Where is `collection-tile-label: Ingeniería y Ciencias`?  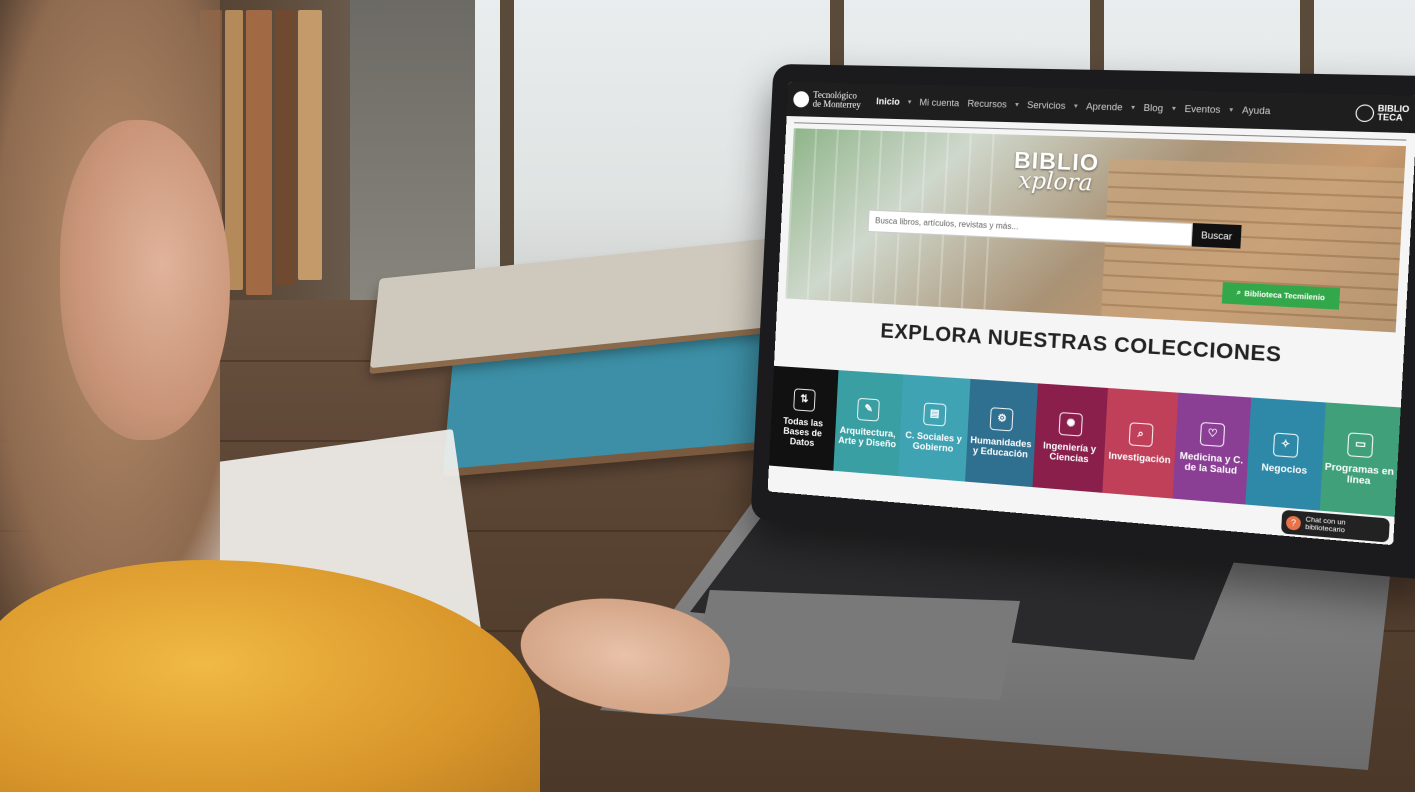 collection-tile-label: Ingeniería y Ciencias is located at coordinates (1069, 452).